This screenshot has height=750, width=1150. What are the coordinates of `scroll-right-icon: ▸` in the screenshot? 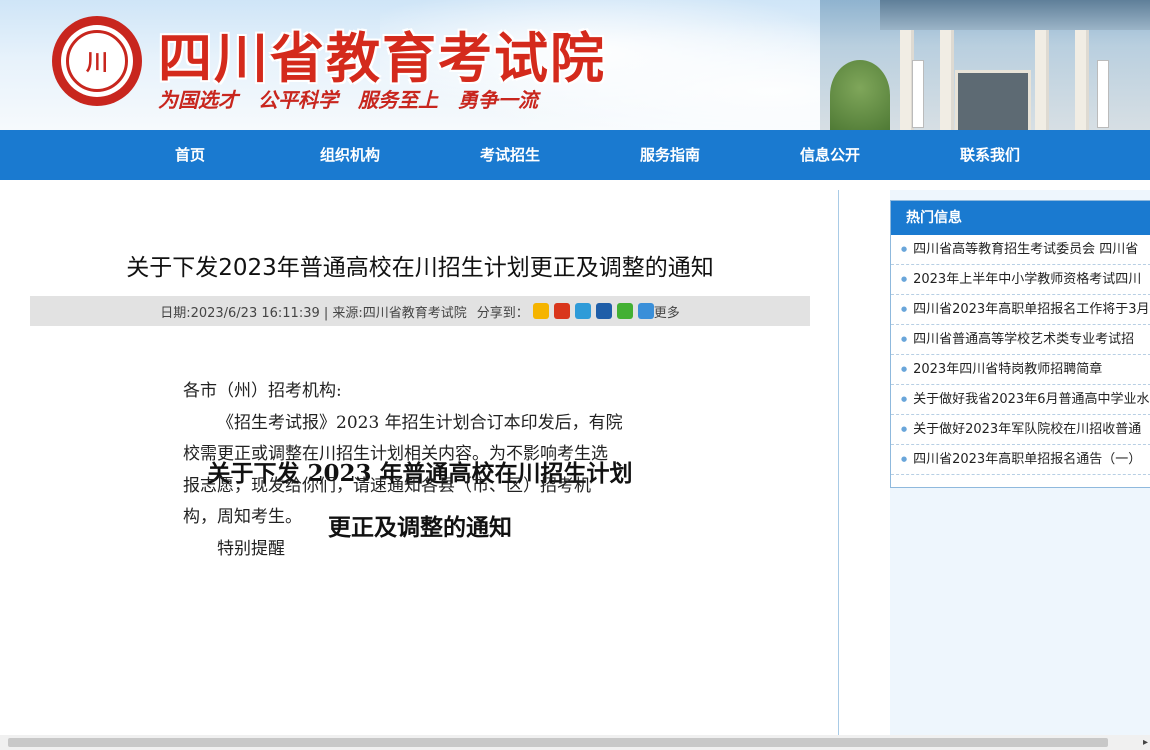 It's located at (1145, 742).